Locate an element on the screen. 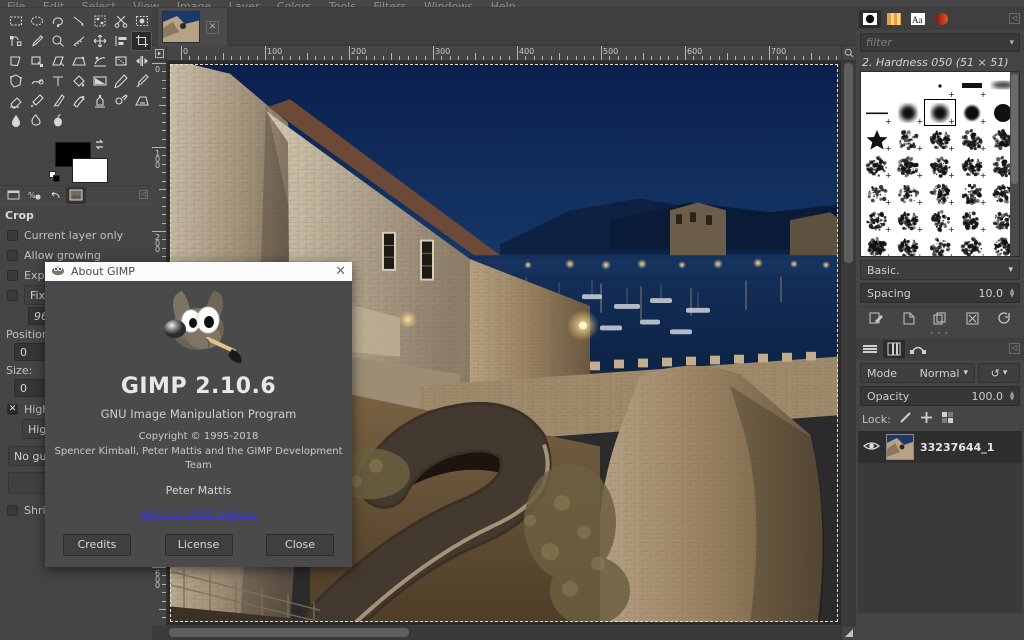 The height and width of the screenshot is (640, 1024). layer-list-item: 33237644_1 is located at coordinates (940, 447).